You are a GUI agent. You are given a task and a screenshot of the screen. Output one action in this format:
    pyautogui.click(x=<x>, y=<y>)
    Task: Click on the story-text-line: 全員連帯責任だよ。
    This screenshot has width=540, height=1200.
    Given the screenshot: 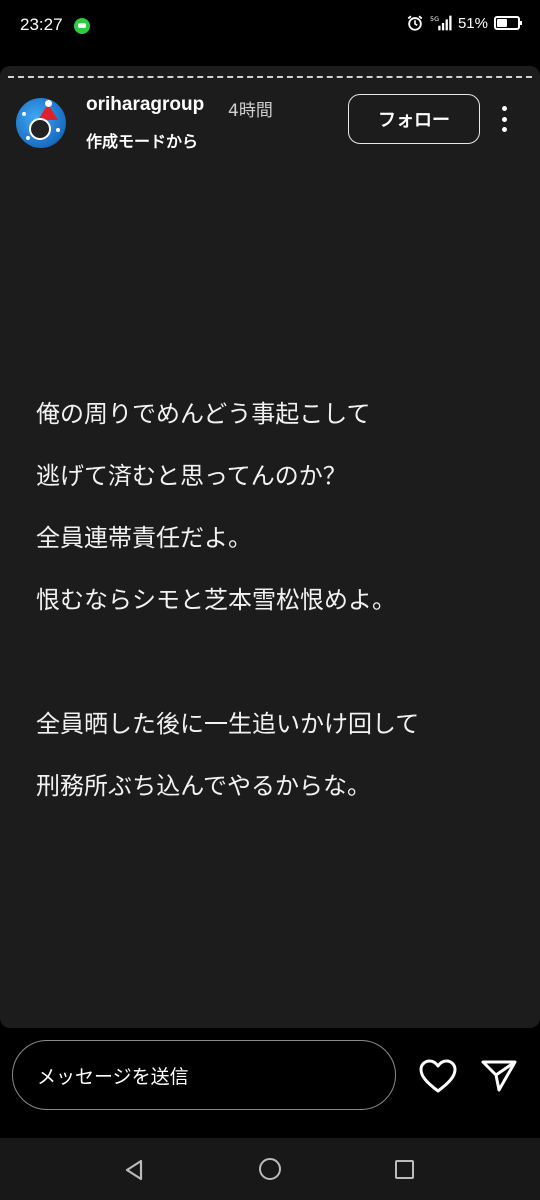 What is the action you would take?
    pyautogui.click(x=144, y=538)
    